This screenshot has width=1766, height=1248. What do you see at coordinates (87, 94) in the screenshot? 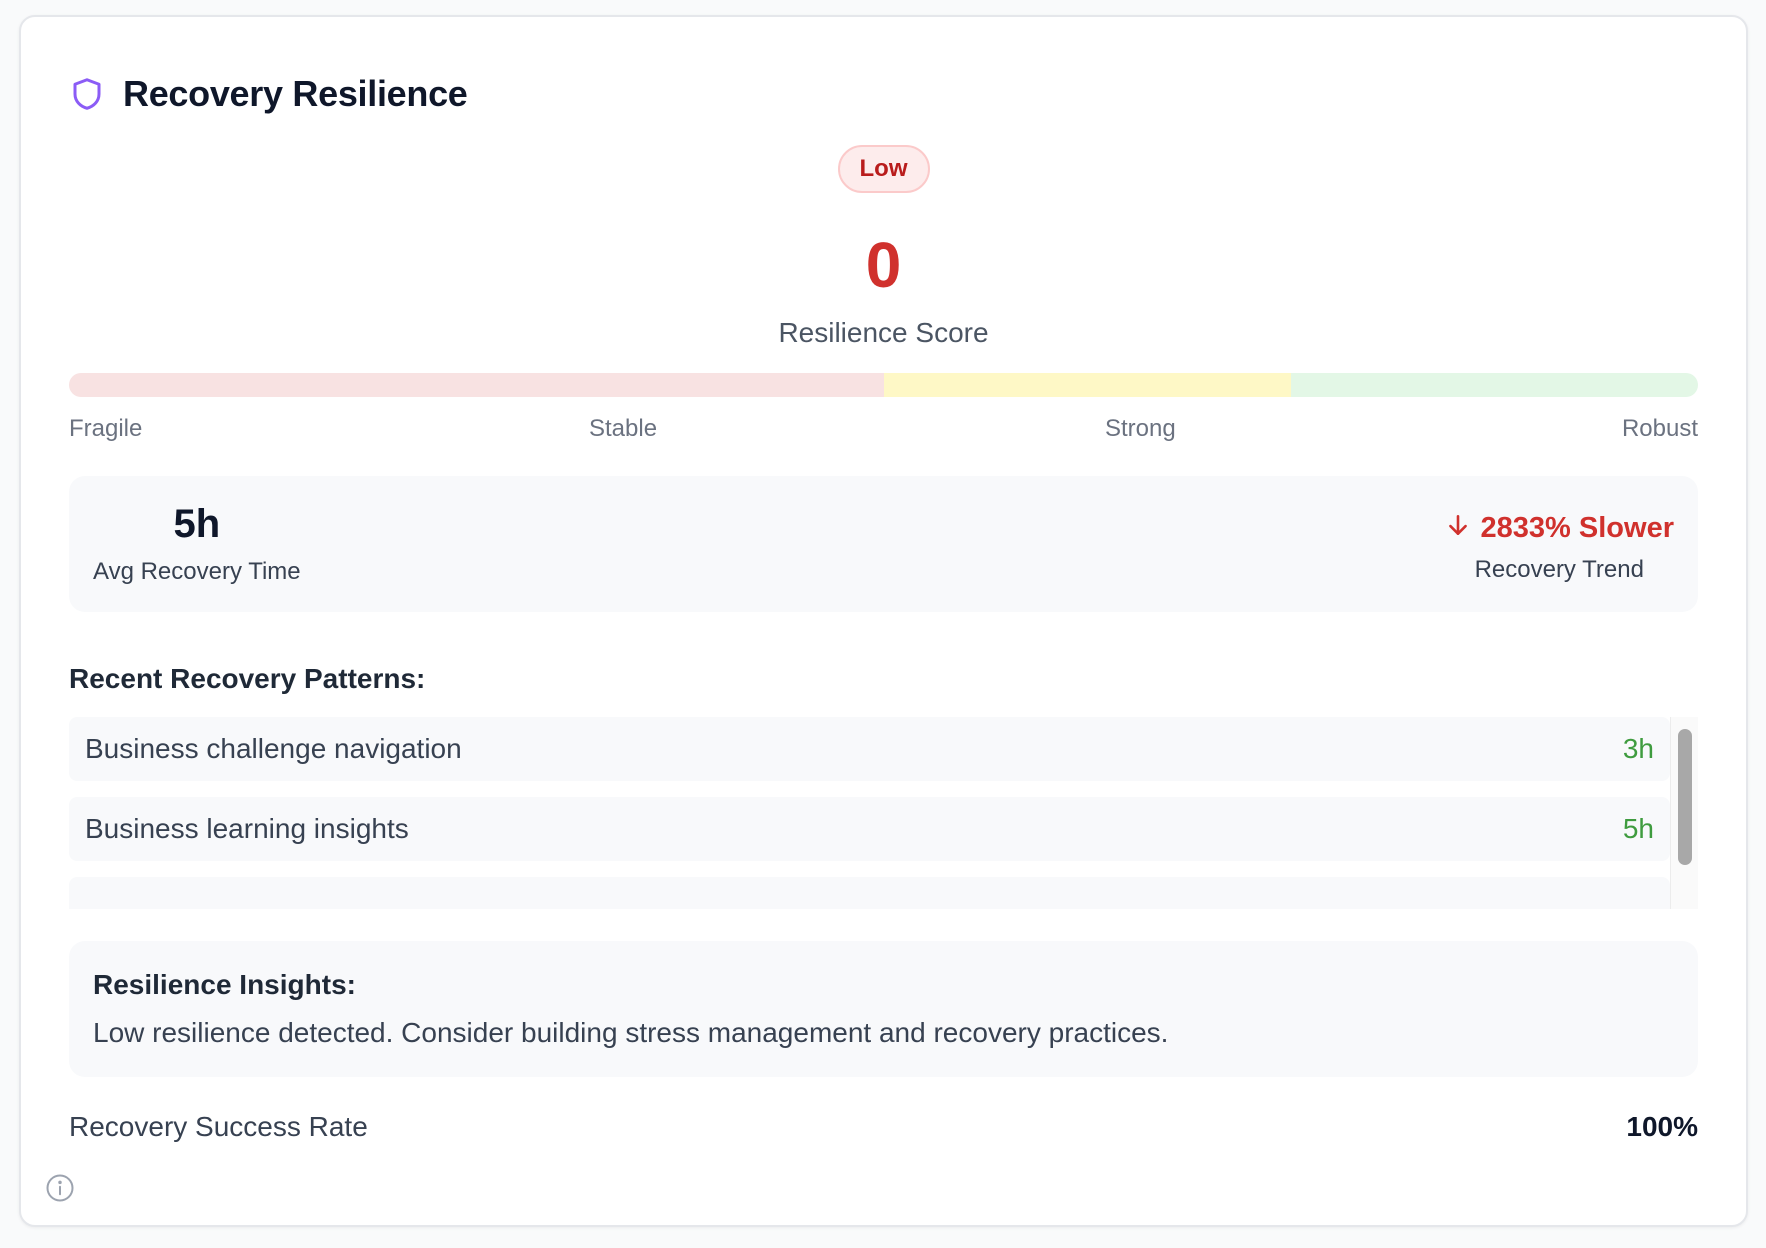
I see `shield-icon` at bounding box center [87, 94].